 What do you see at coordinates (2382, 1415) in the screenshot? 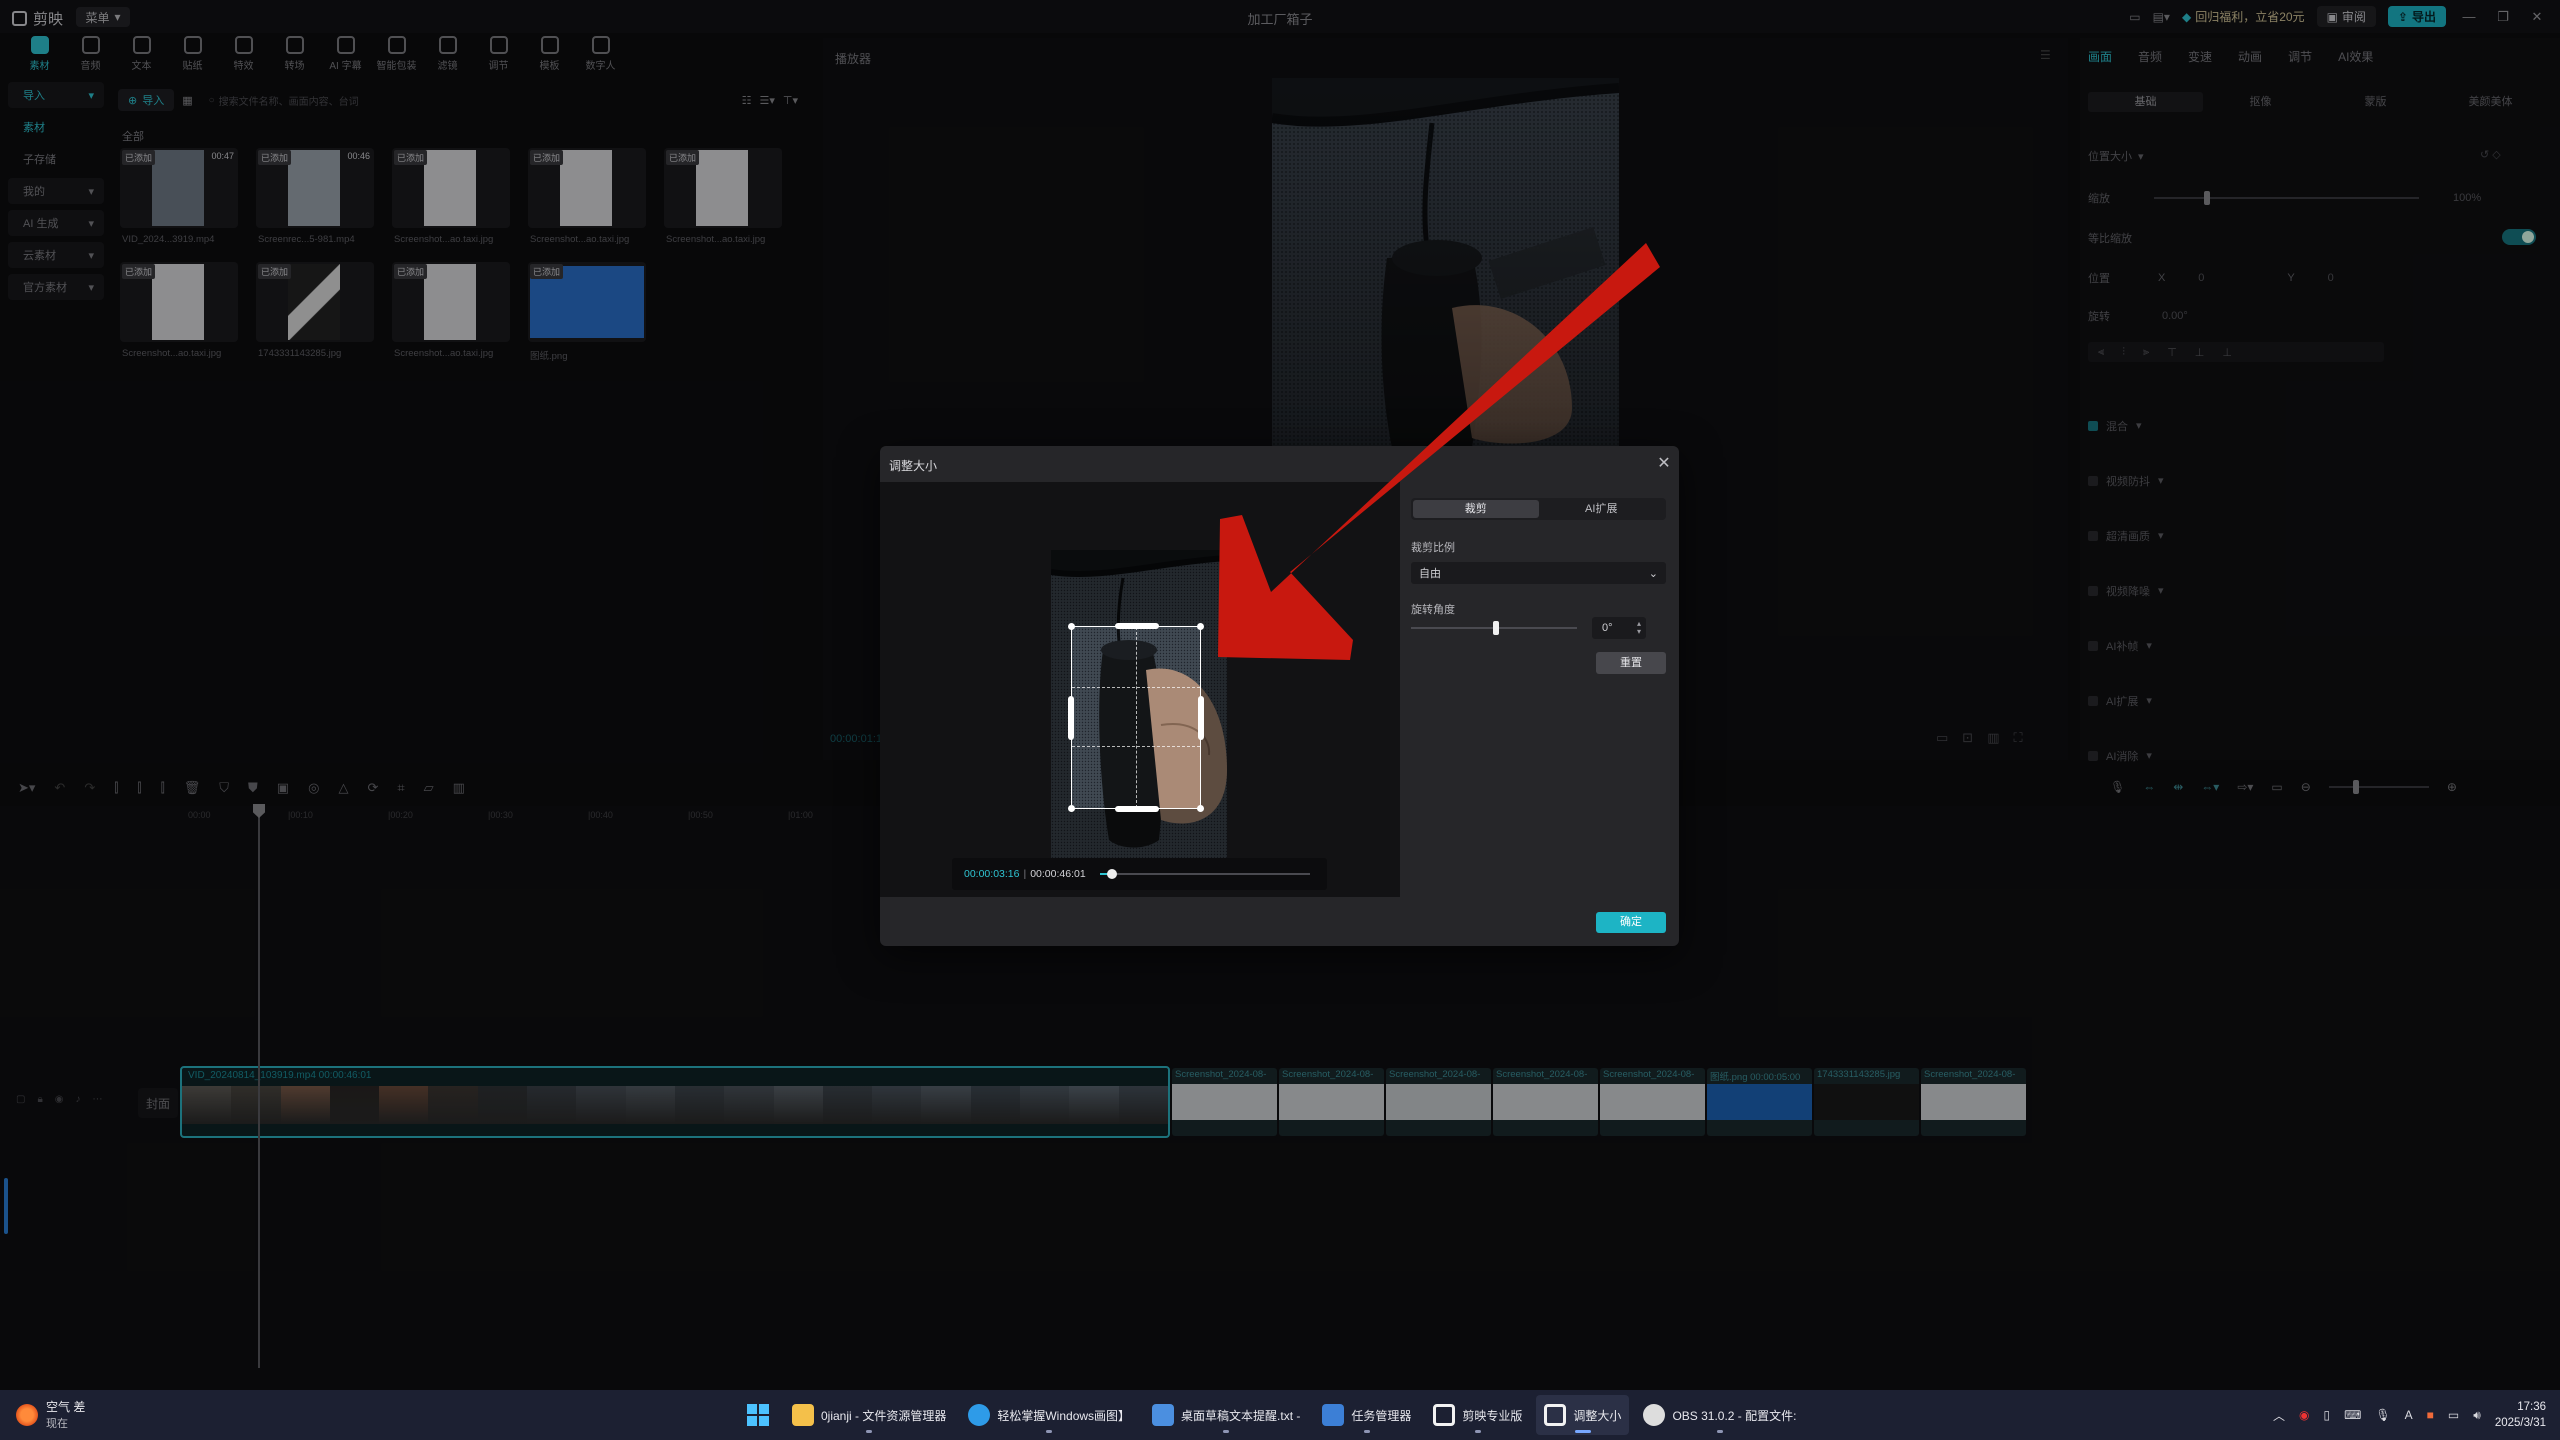
I see `microphone-tray-icon: 🎙` at bounding box center [2382, 1415].